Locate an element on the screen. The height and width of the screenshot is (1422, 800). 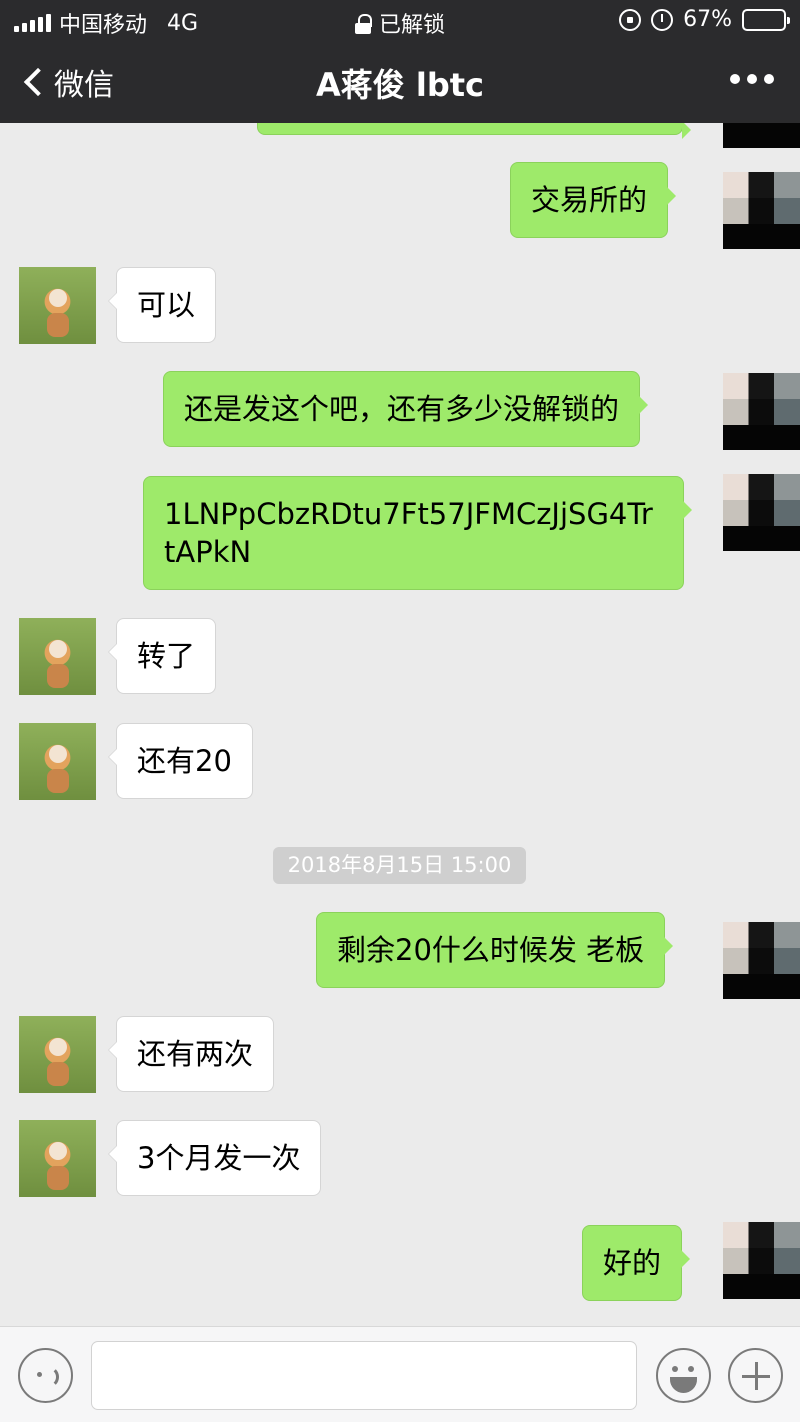
message-bubble-out: 交易所的 is located at coordinates (593, 200).